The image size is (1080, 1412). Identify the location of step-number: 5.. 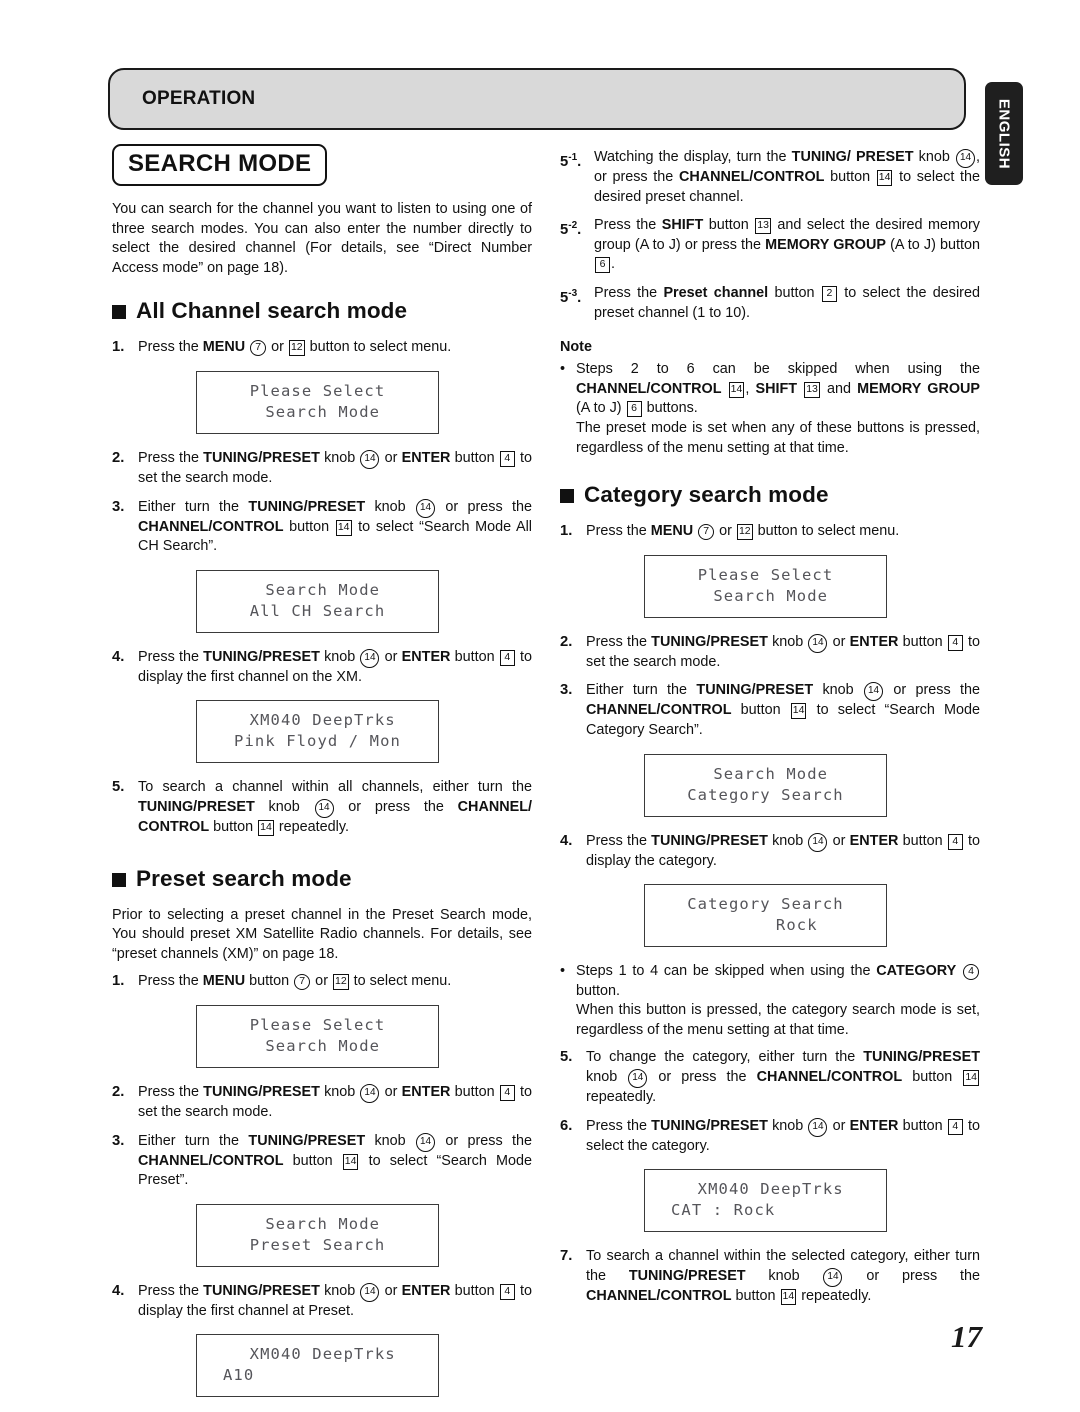
(118, 787).